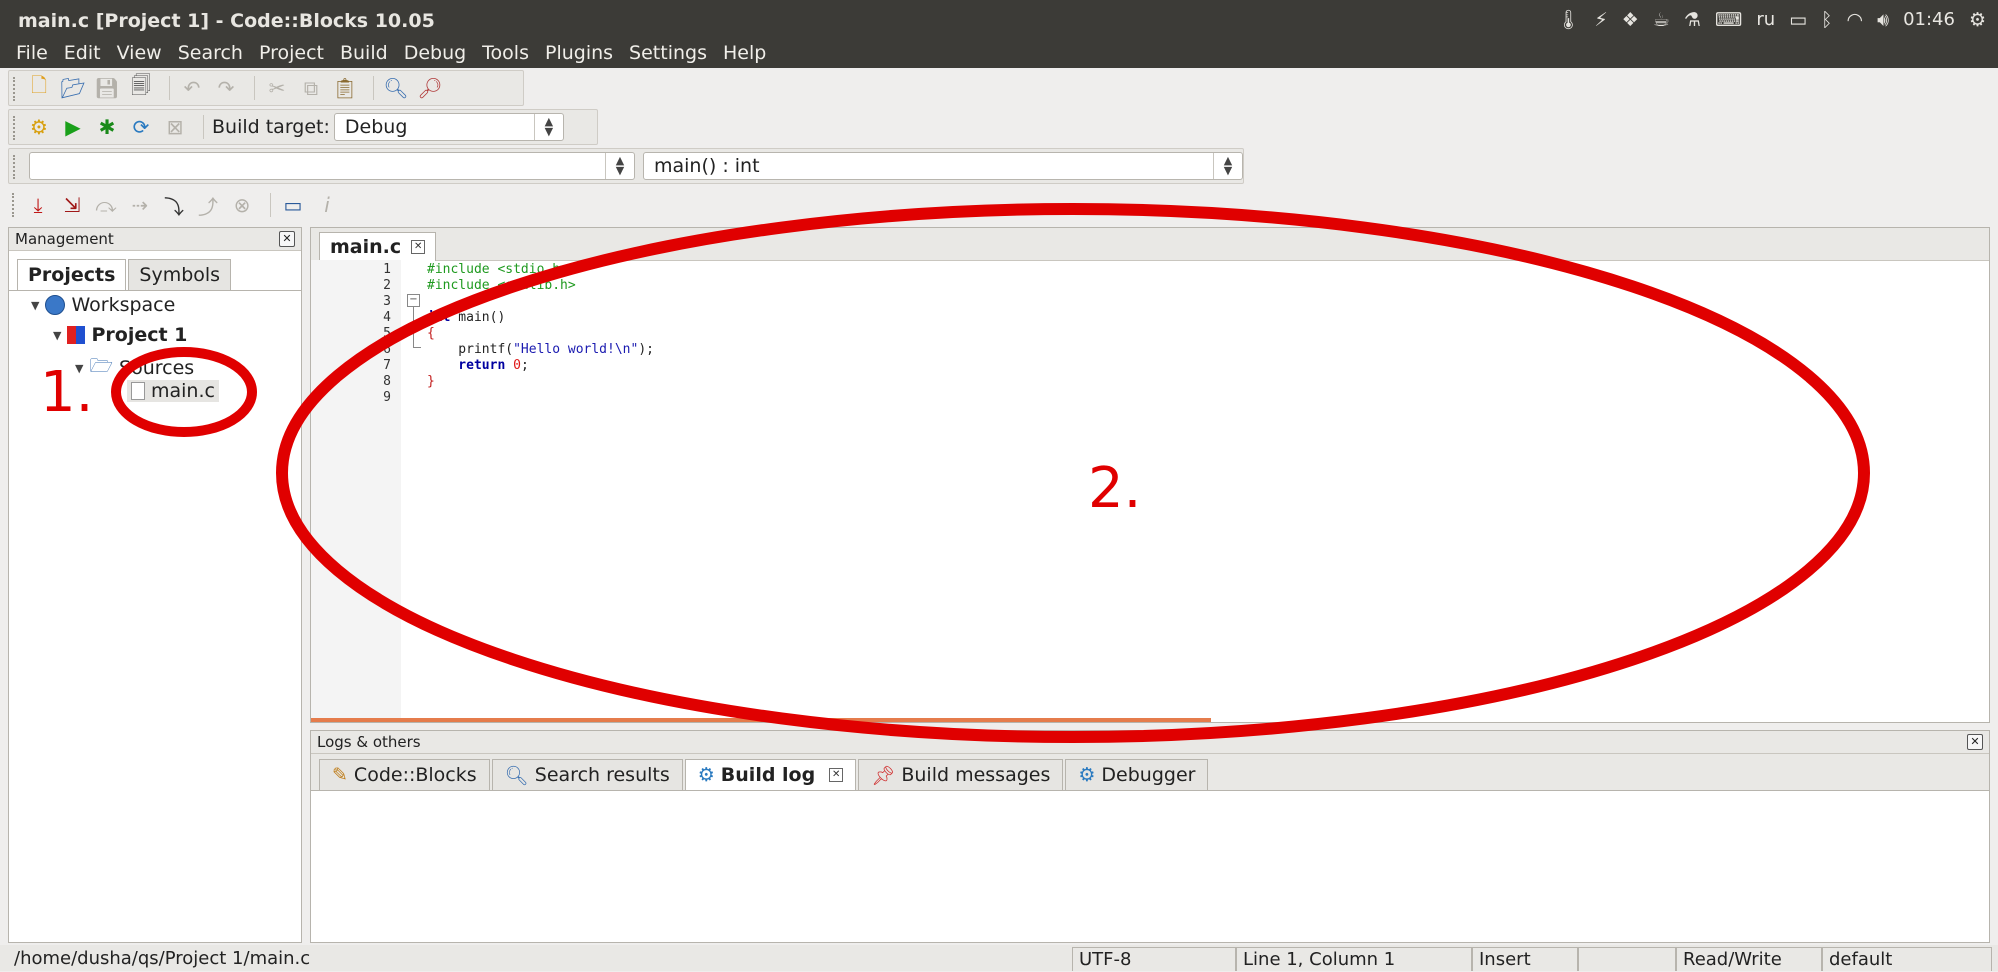  I want to click on logs-header: Logs & others ✕, so click(1150, 742).